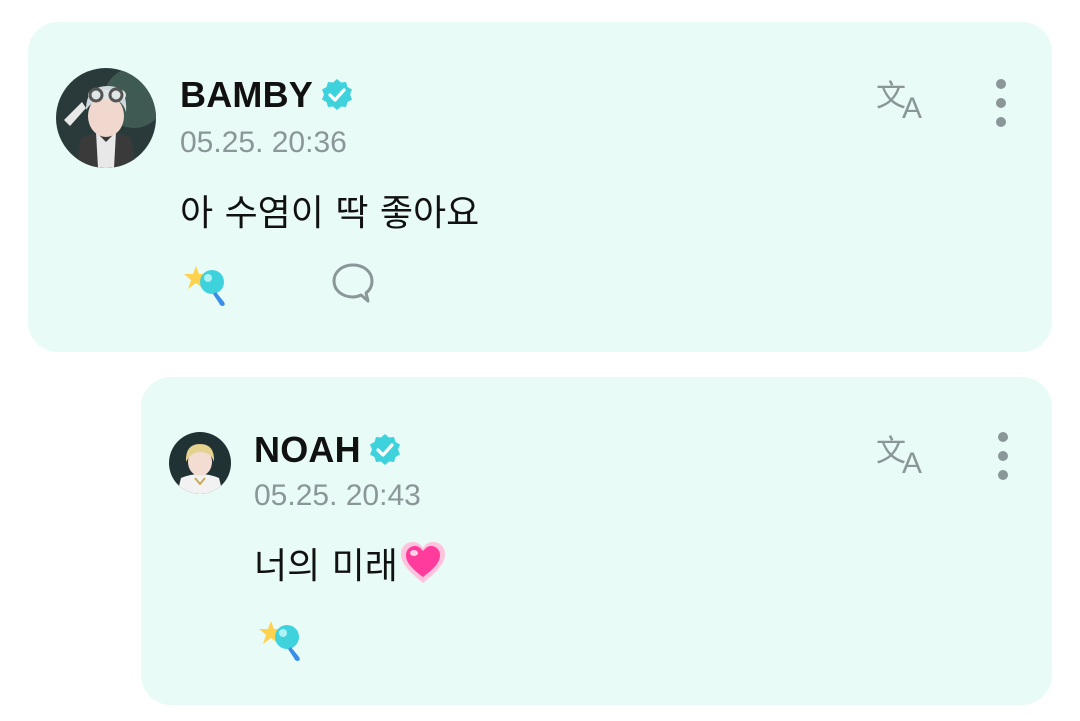 Image resolution: width=1080 pixels, height=721 pixels. Describe the element at coordinates (200, 463) in the screenshot. I see `noah-avatar` at that location.